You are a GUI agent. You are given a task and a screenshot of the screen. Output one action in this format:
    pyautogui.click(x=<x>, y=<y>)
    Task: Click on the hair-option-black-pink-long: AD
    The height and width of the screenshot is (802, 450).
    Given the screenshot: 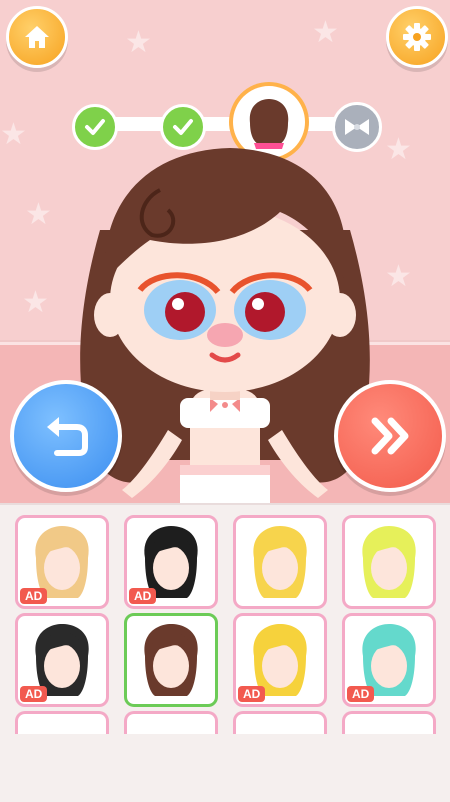 What is the action you would take?
    pyautogui.click(x=62, y=660)
    